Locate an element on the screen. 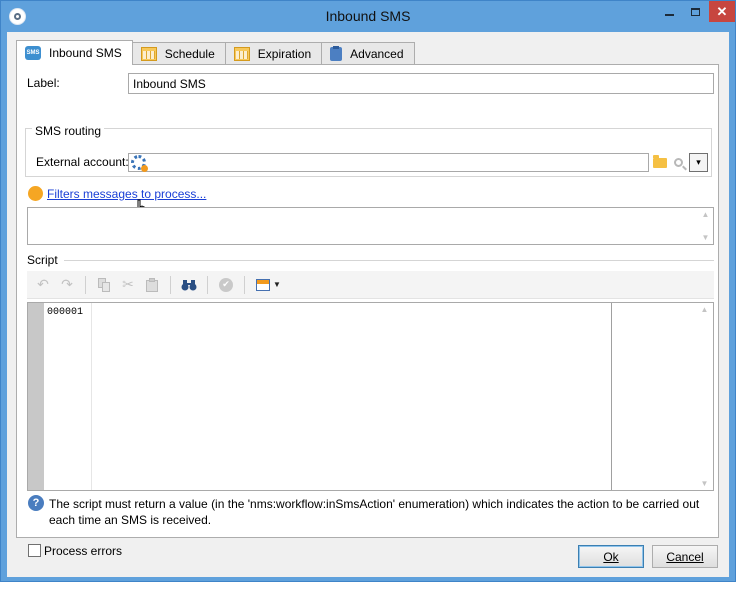 The width and height of the screenshot is (750, 596). external-account-icon is located at coordinates (139, 163).